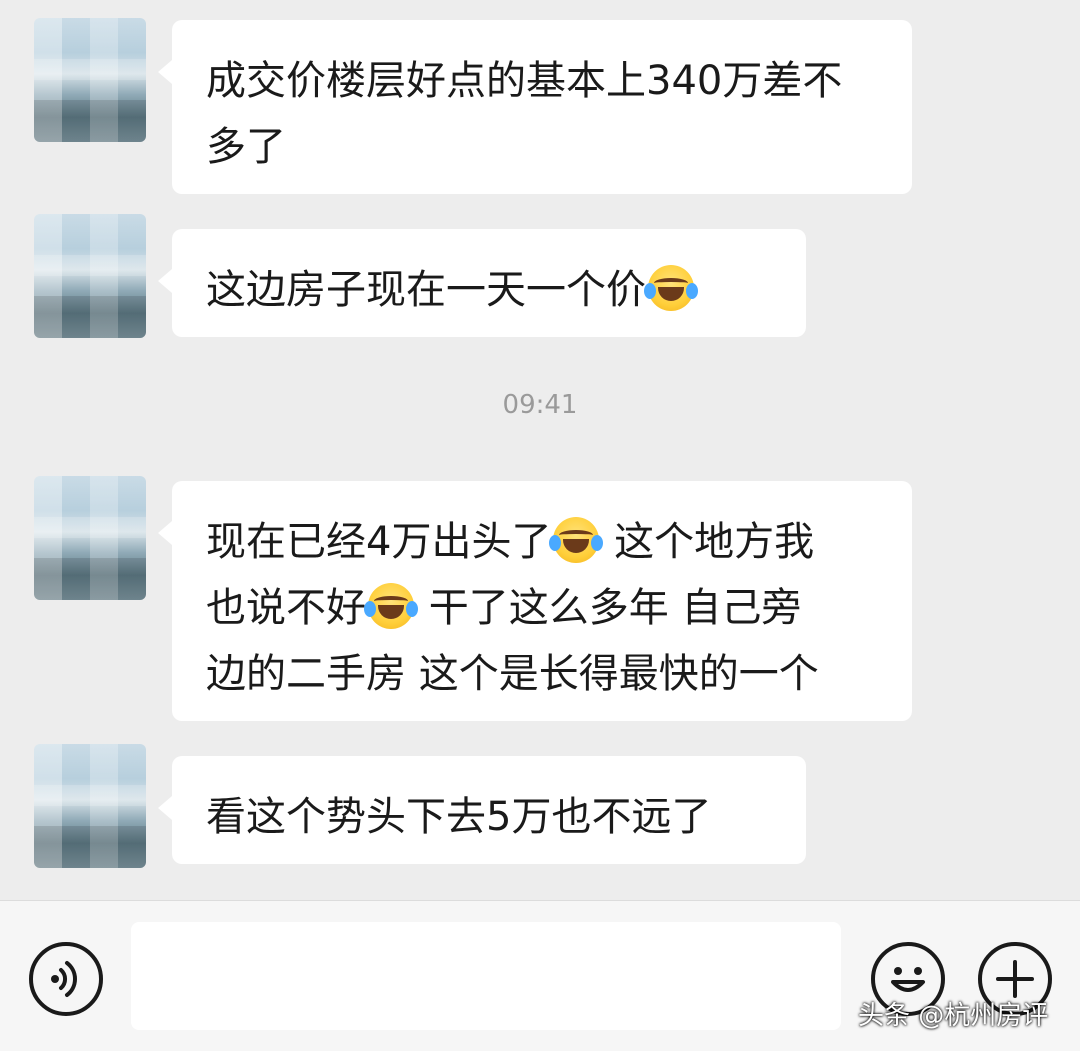 This screenshot has height=1051, width=1080. Describe the element at coordinates (953, 1016) in the screenshot. I see `watermark: 头条 @杭州房评` at that location.